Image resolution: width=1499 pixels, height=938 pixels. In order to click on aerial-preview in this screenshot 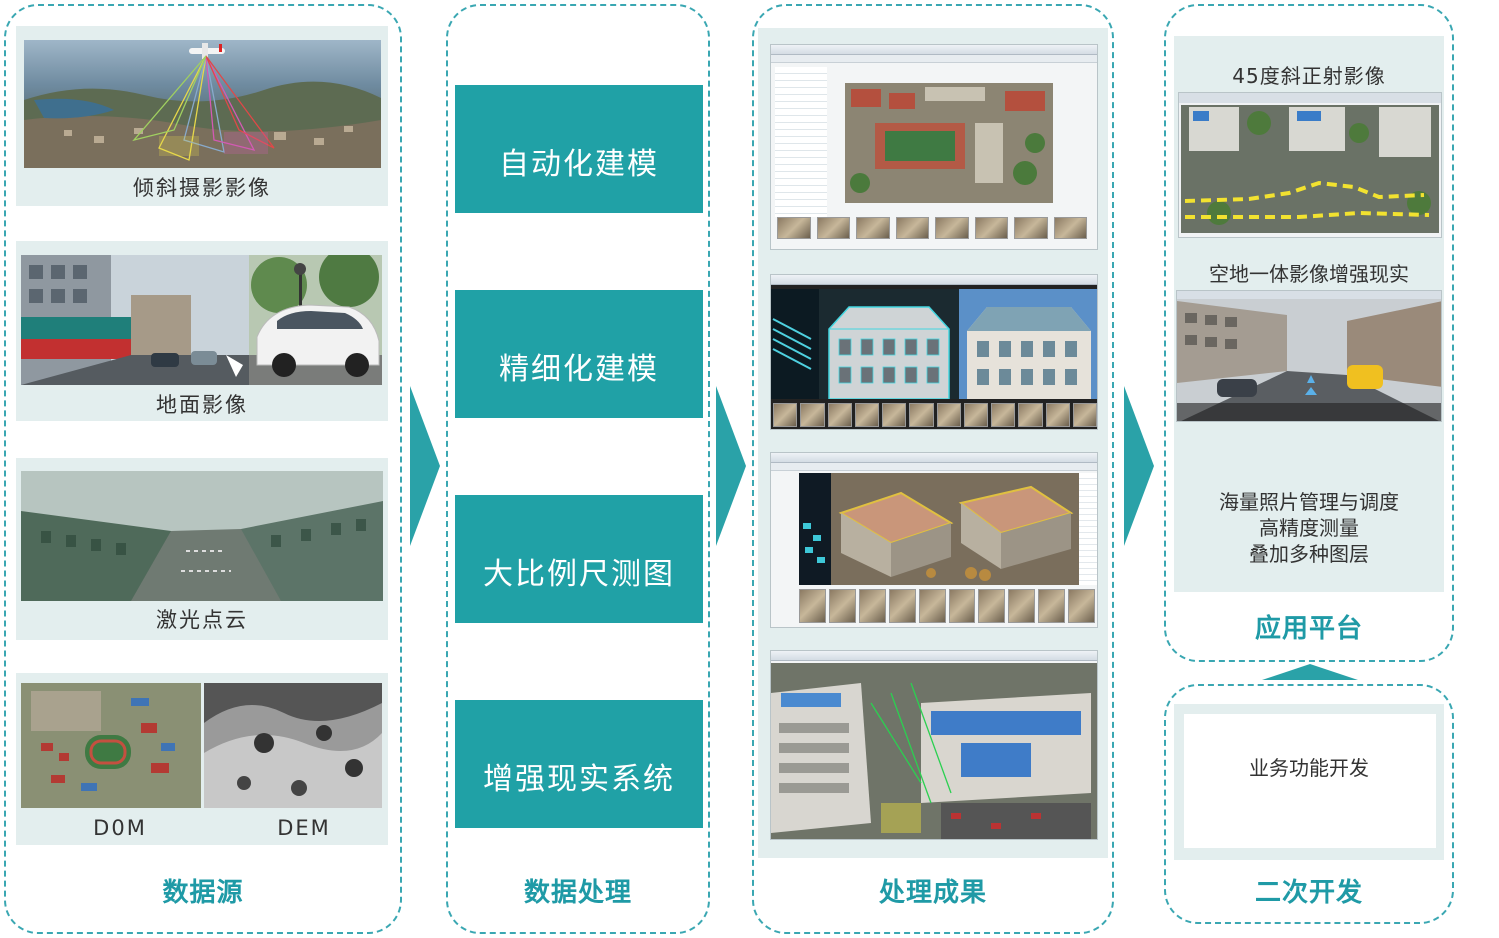, I will do `click(949, 143)`.